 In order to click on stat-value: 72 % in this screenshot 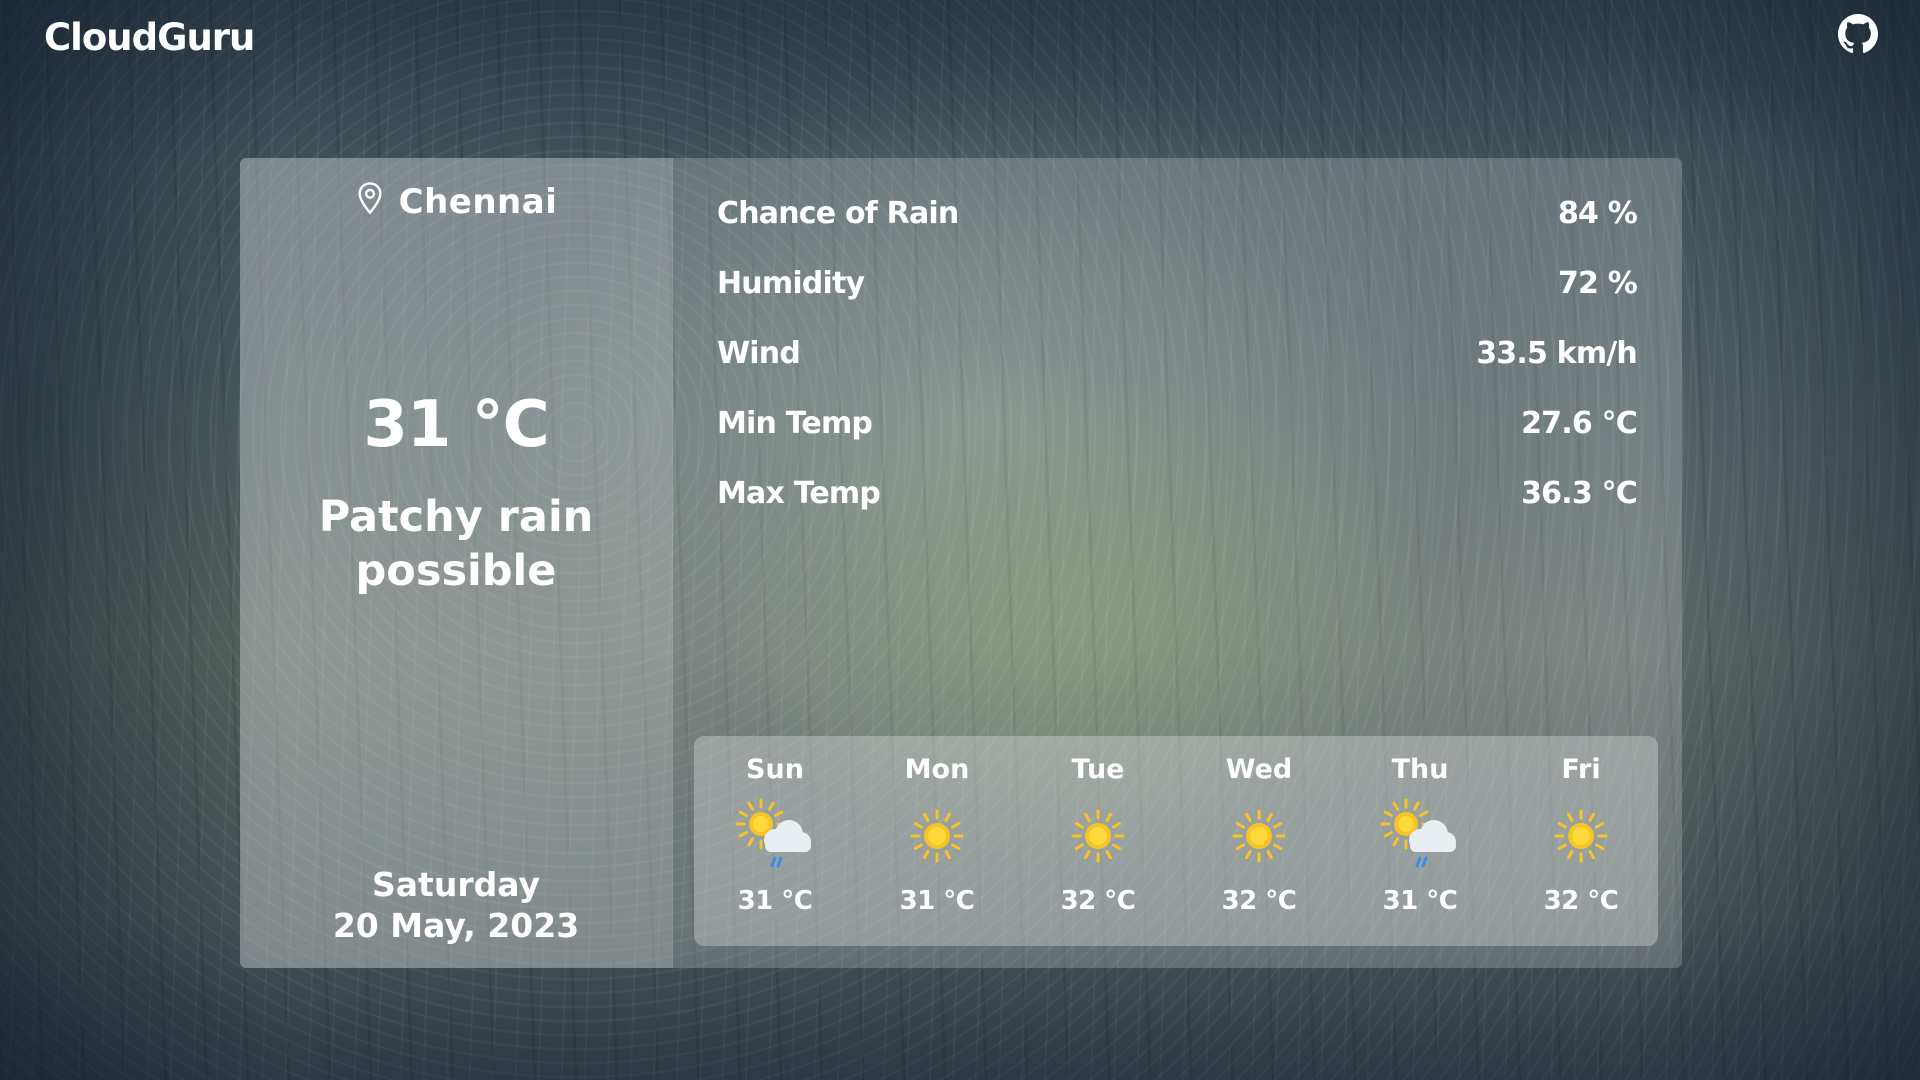, I will do `click(1597, 283)`.